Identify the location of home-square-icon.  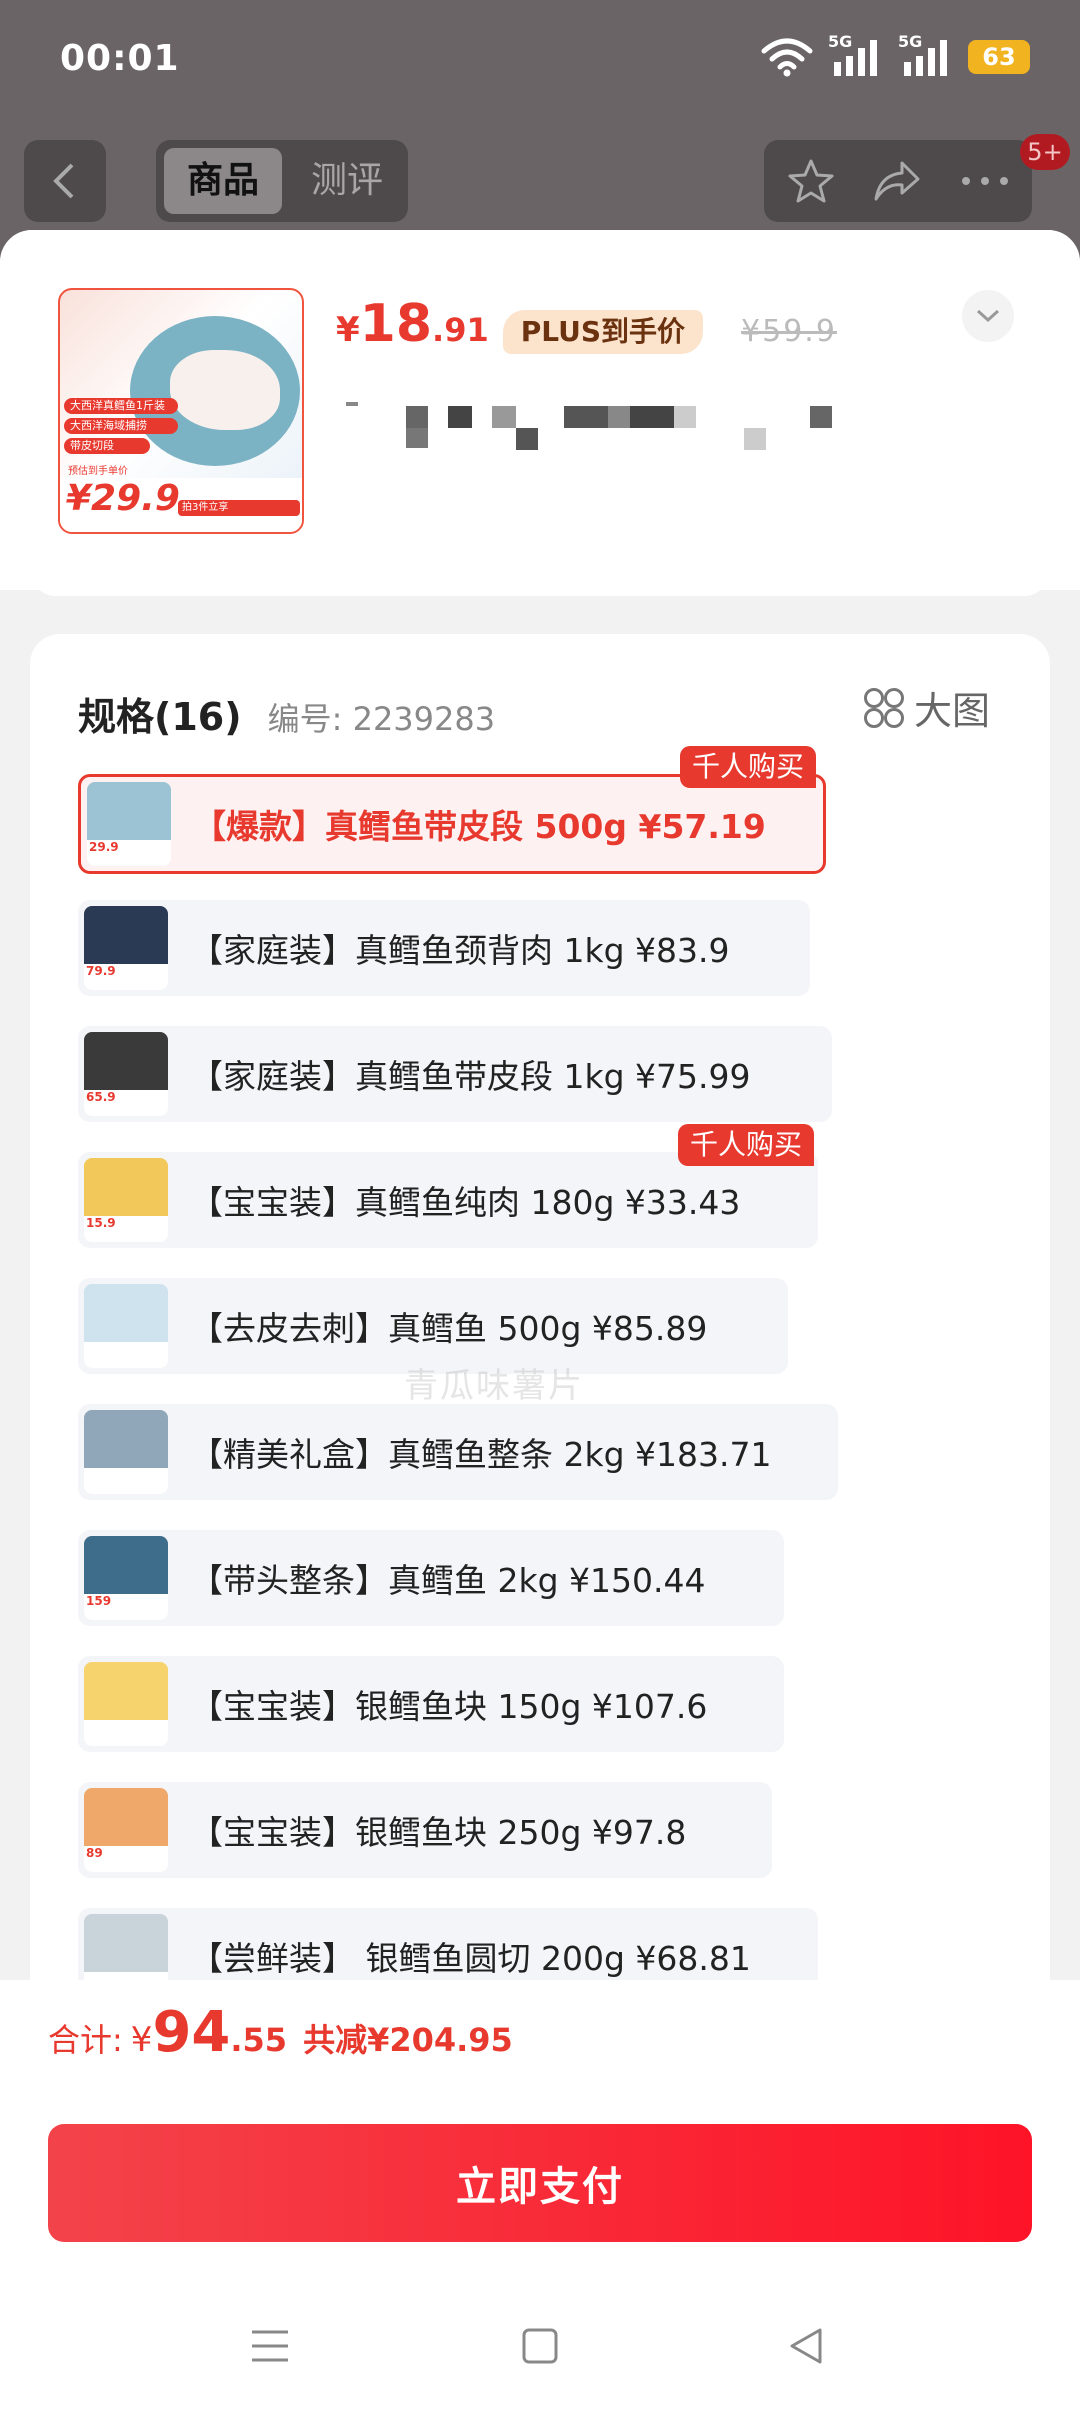
(540, 2346).